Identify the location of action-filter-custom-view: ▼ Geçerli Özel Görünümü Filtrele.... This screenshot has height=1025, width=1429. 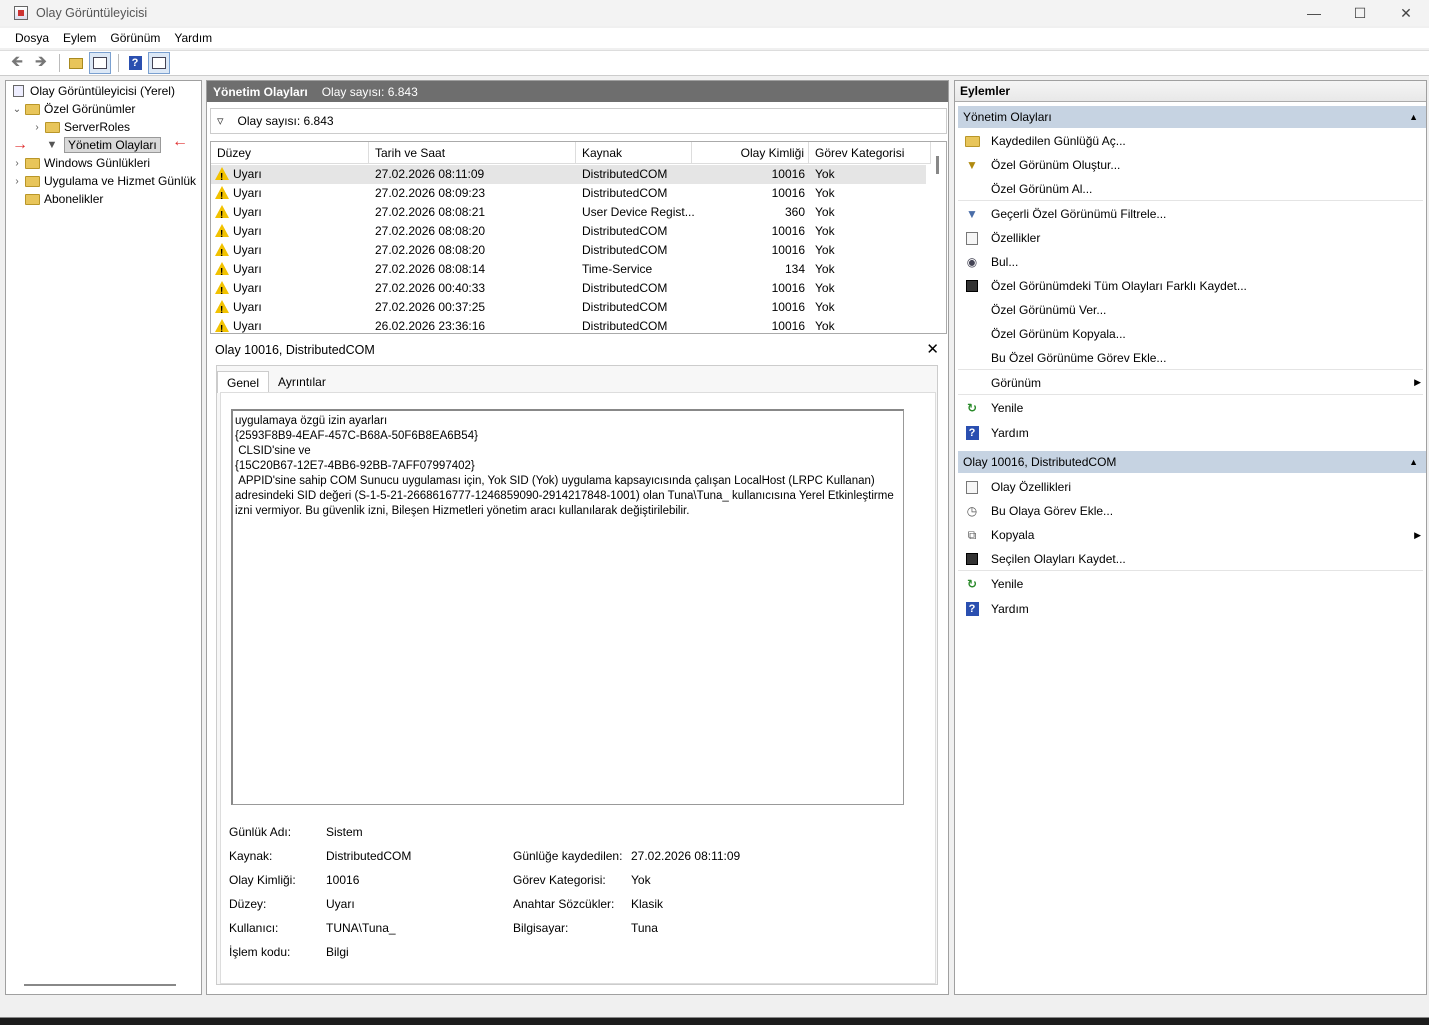
(1190, 214).